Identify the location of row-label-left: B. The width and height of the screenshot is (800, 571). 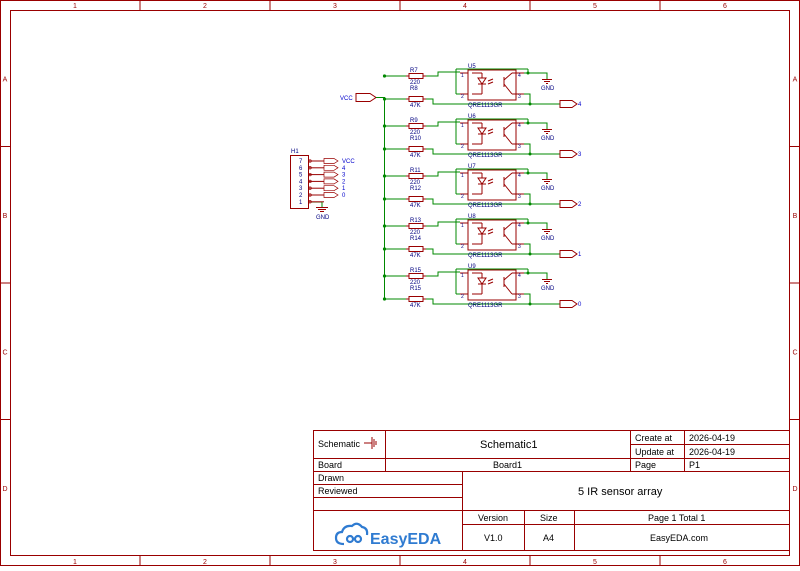
(5, 216).